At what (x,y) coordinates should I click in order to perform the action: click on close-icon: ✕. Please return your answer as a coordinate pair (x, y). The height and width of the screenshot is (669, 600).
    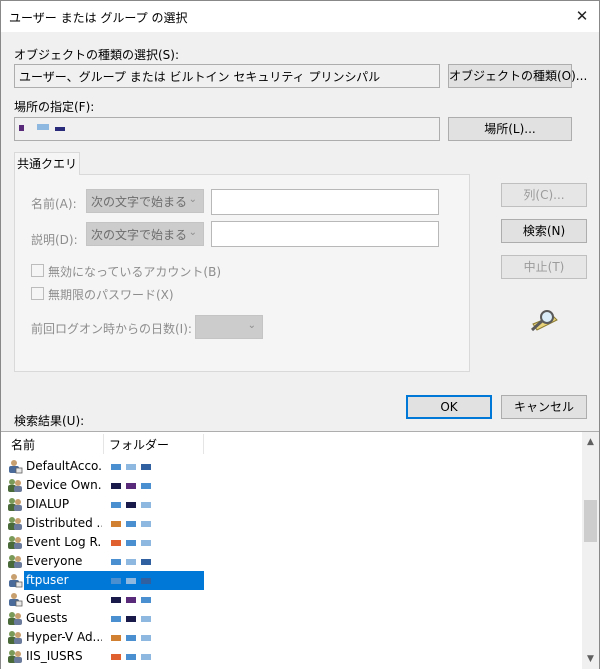
    Looking at the image, I should click on (582, 16).